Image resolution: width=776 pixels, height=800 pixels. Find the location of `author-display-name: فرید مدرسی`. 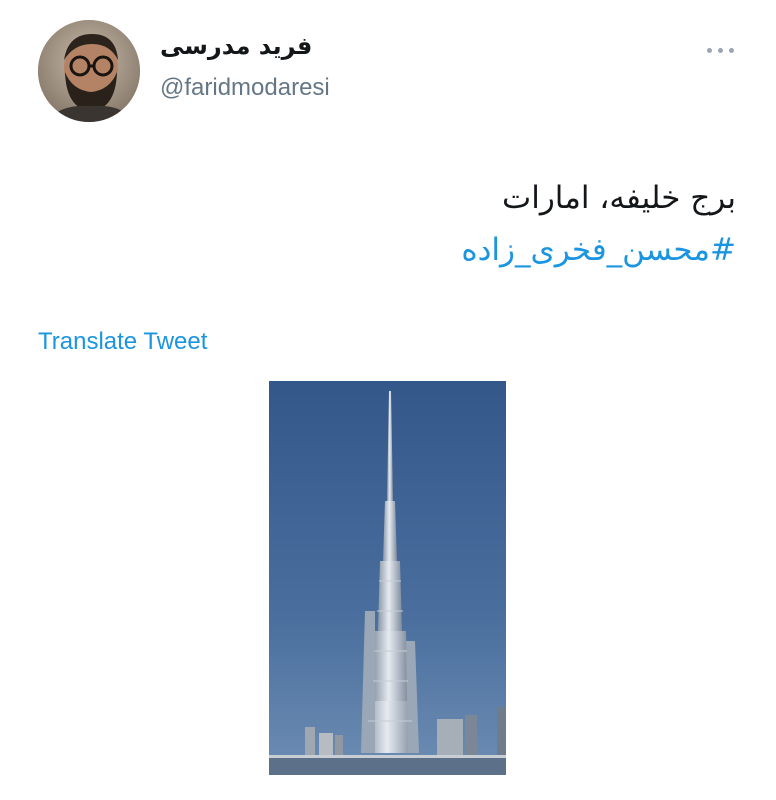

author-display-name: فرید مدرسی is located at coordinates (236, 46).